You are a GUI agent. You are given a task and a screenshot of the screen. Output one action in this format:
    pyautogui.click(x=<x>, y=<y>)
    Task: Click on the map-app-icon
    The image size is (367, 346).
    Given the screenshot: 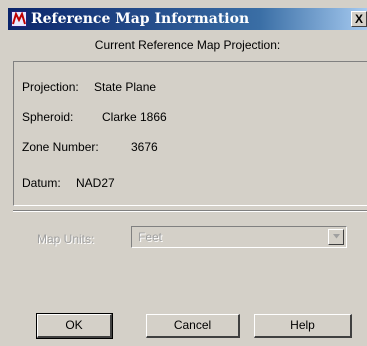 What is the action you would take?
    pyautogui.click(x=19, y=19)
    